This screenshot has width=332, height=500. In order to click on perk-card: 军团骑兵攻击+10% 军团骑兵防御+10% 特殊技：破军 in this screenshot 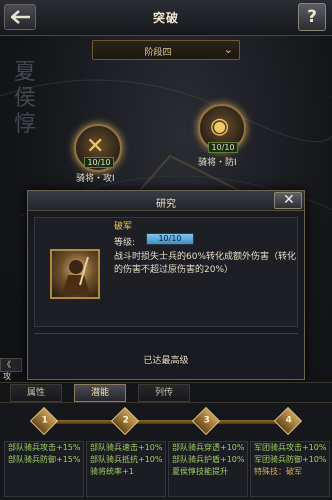, I will do `click(290, 469)`.